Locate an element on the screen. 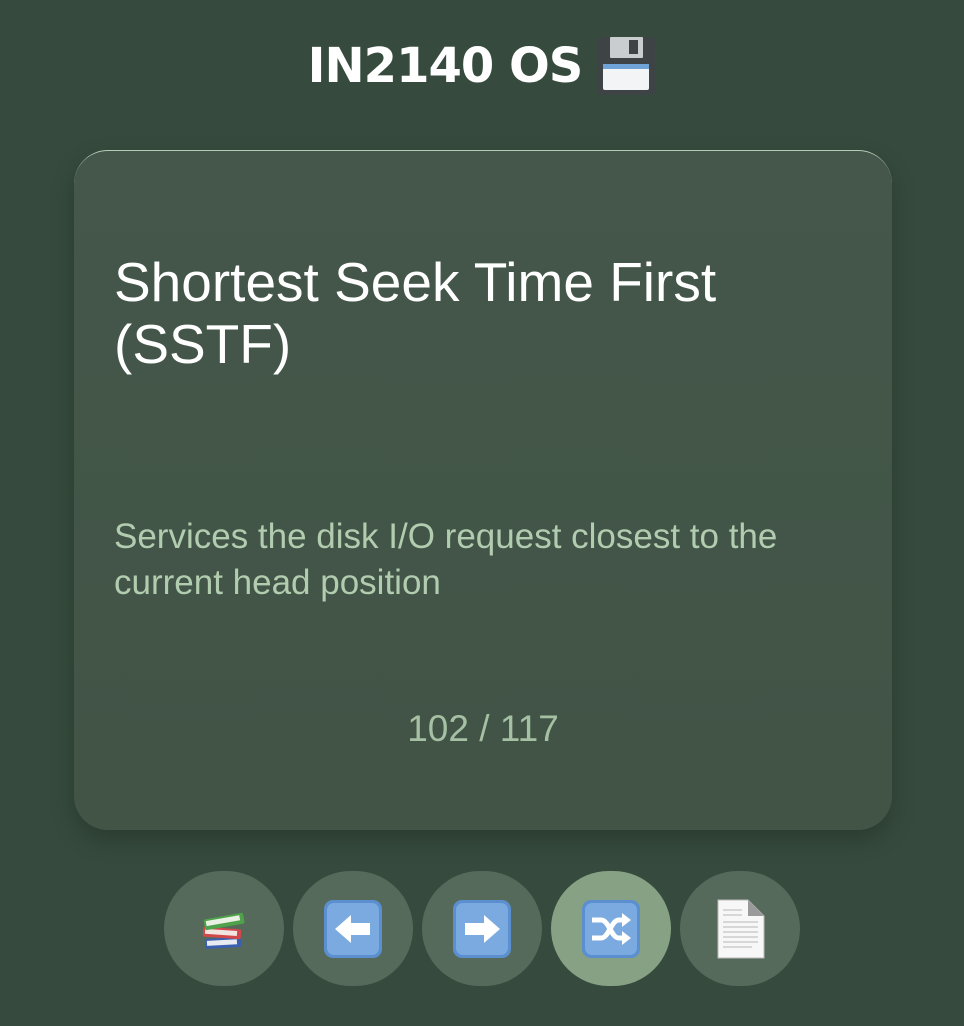  controls-bar is located at coordinates (482, 928).